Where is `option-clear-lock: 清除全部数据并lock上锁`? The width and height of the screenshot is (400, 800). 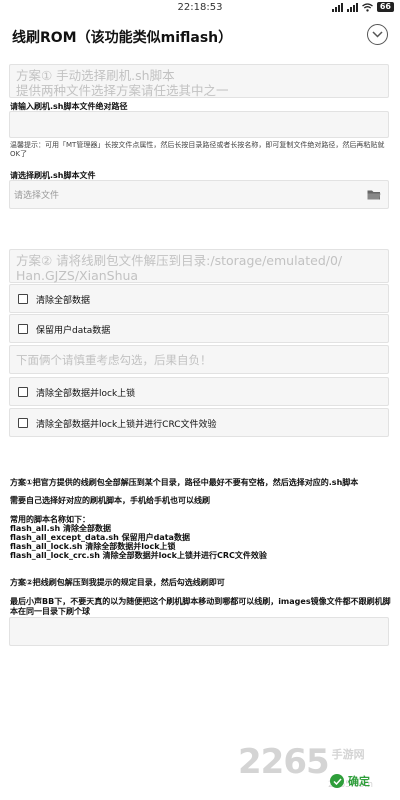 option-clear-lock: 清除全部数据并lock上锁 is located at coordinates (199, 391).